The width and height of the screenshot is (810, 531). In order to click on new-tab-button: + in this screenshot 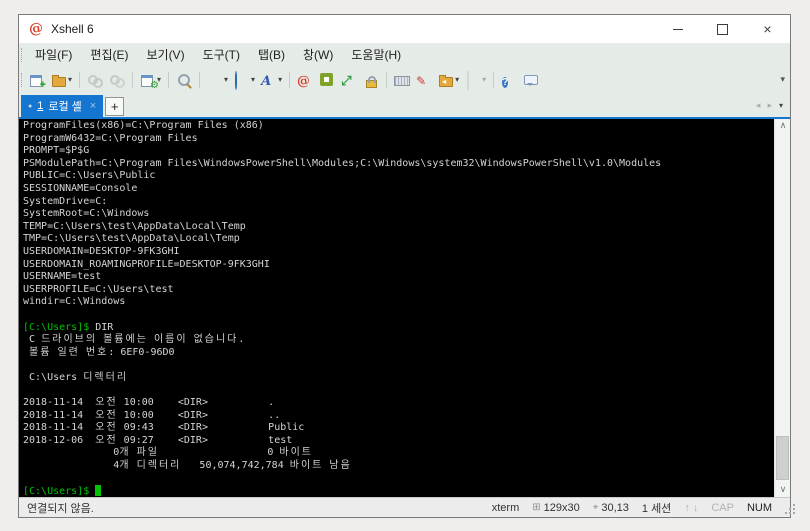, I will do `click(115, 106)`.